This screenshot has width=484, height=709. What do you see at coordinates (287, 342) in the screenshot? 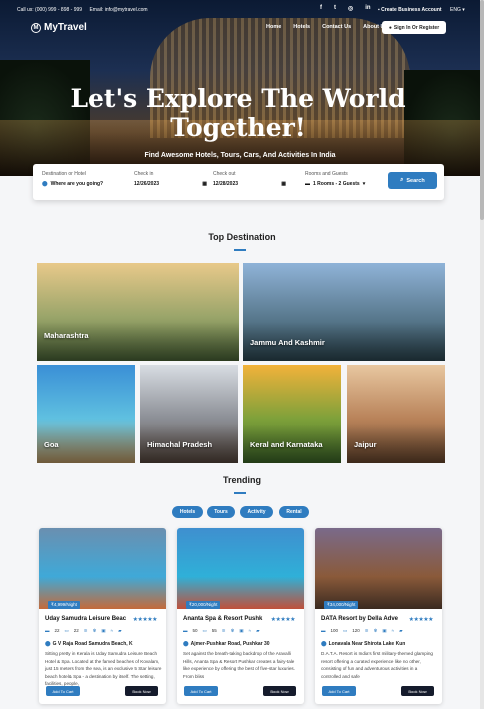
I see `destination-name: Jammu And Kashmir` at bounding box center [287, 342].